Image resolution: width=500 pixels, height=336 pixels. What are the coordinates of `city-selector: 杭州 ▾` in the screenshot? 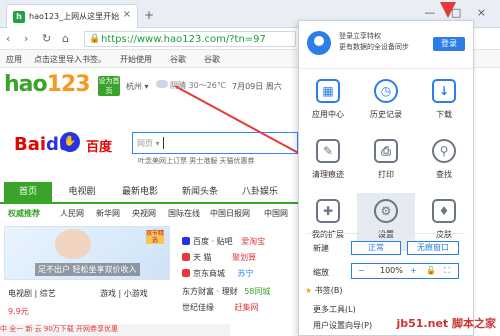 It's located at (137, 86).